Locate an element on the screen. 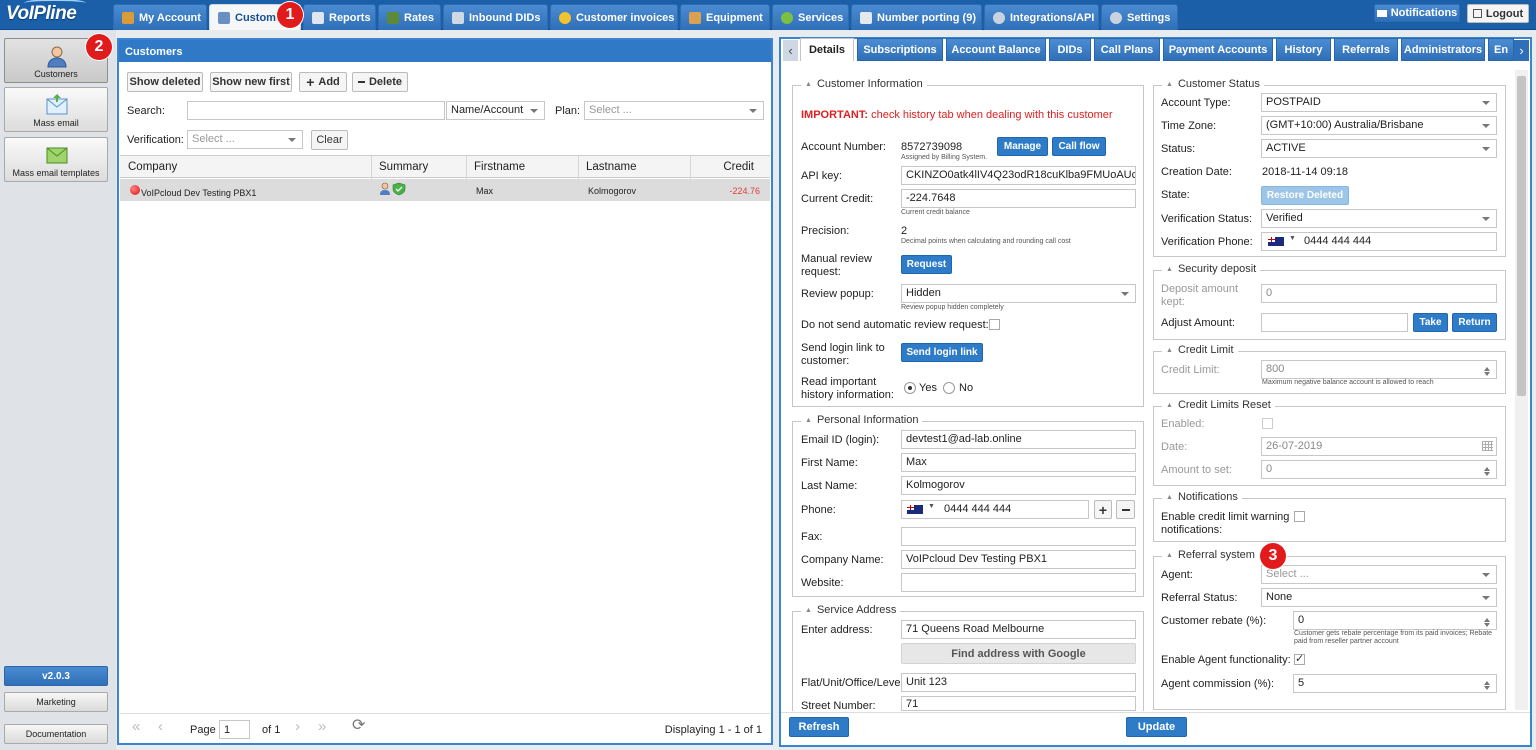 Image resolution: width=1536 pixels, height=750 pixels. add-customer-button: + Add is located at coordinates (323, 82).